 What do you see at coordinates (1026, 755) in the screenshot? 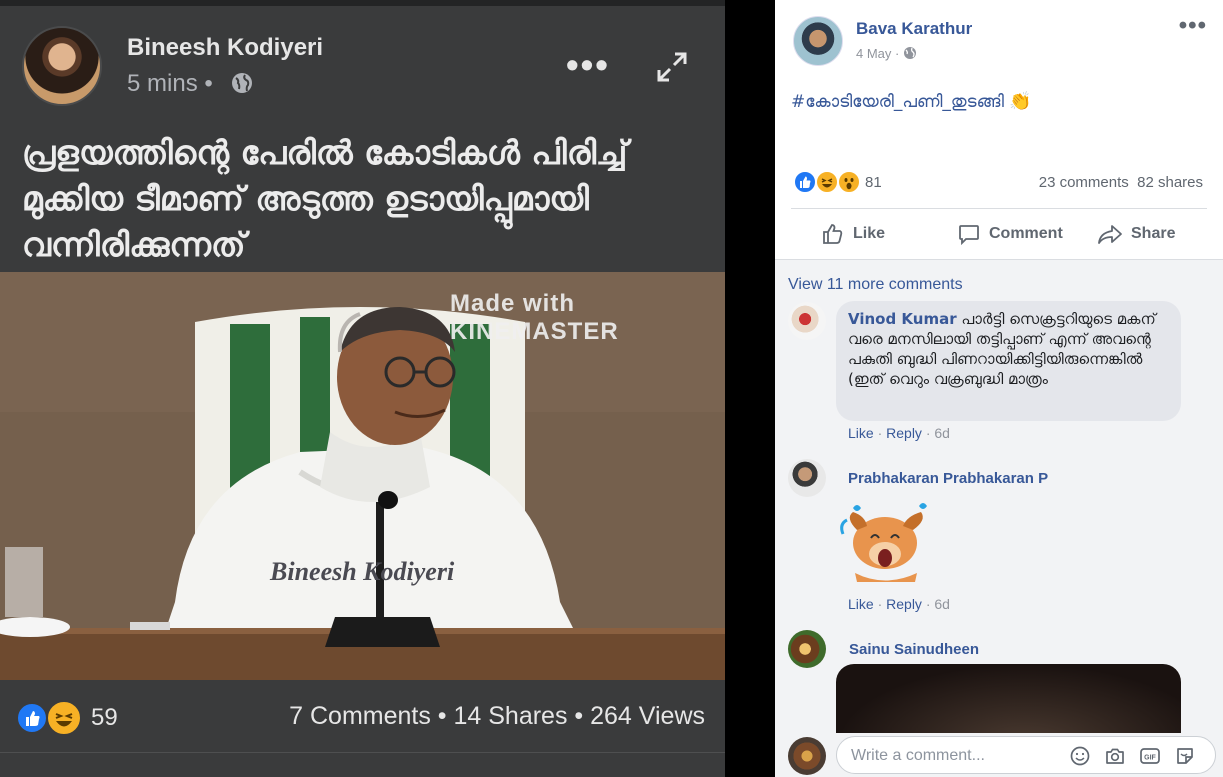
I see `comment-input: Write a comment... GIF` at bounding box center [1026, 755].